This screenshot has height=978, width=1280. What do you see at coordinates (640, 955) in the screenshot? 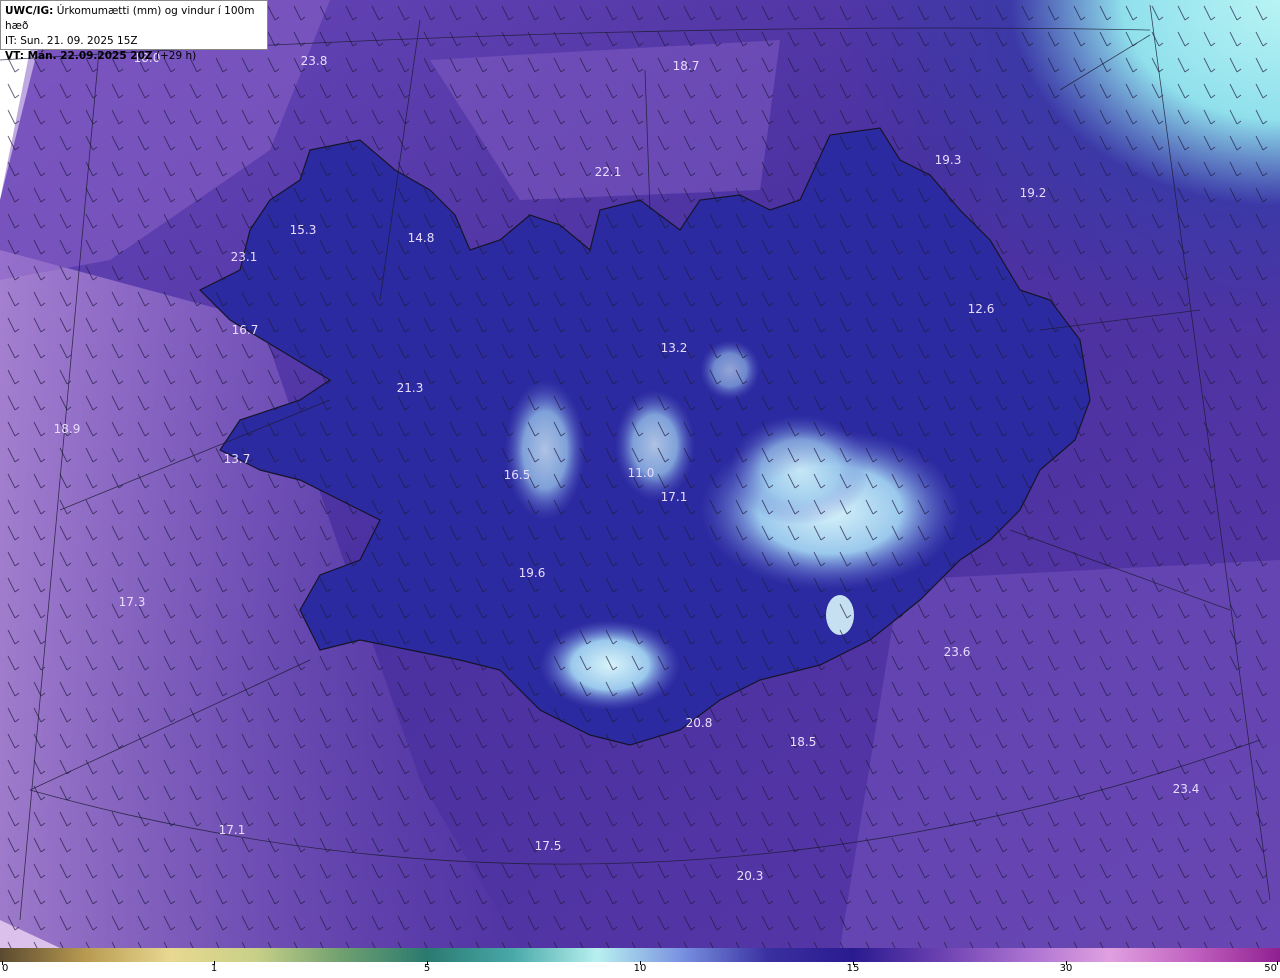
I see `colorbar-strip` at bounding box center [640, 955].